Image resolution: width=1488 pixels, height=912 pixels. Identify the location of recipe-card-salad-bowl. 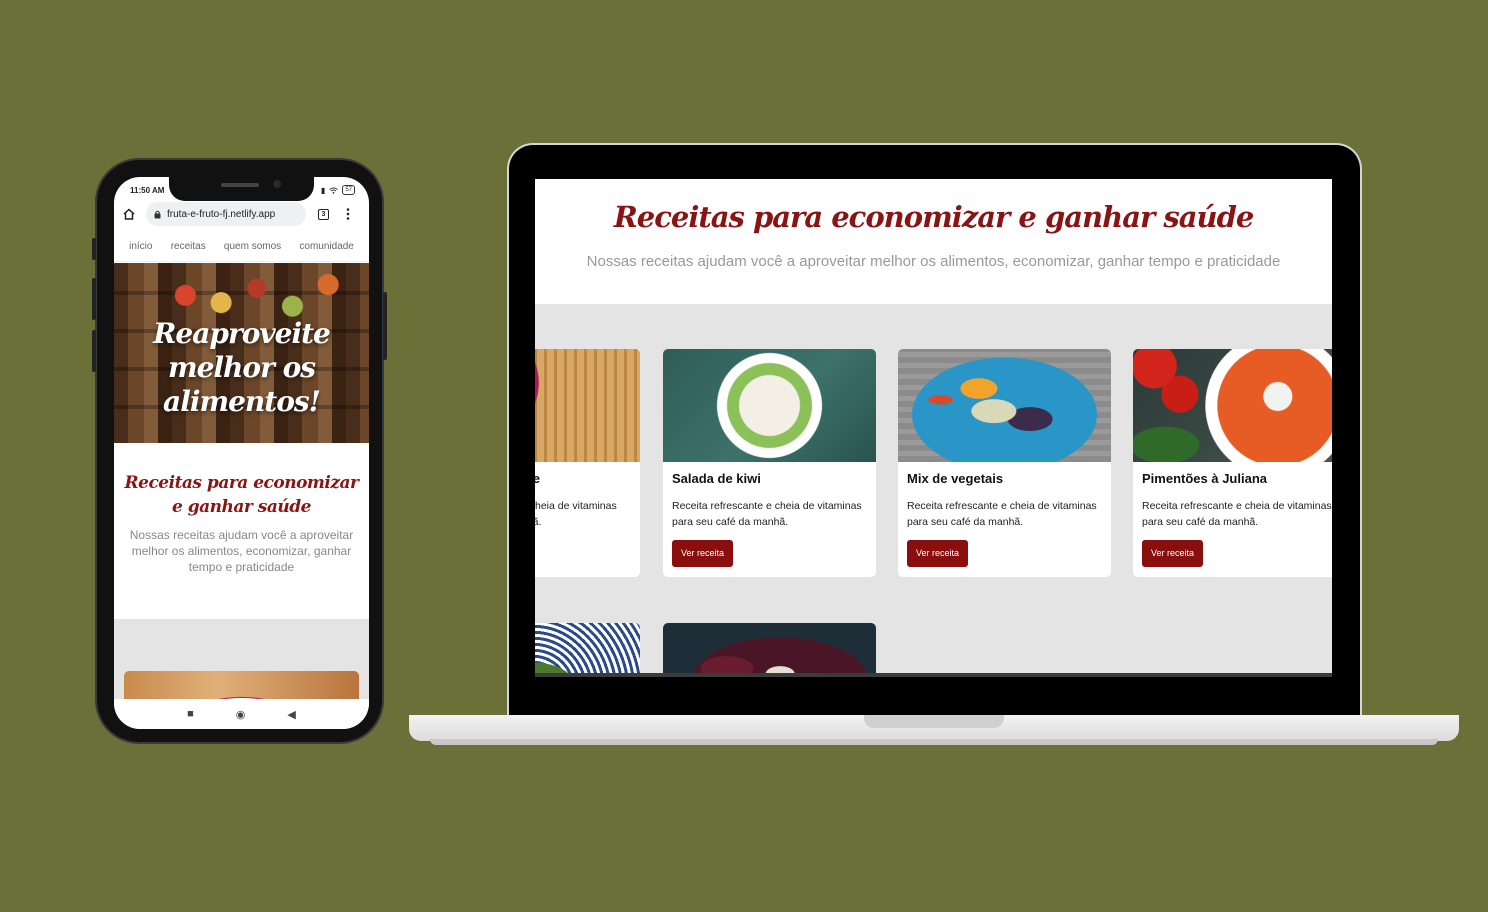
(587, 650).